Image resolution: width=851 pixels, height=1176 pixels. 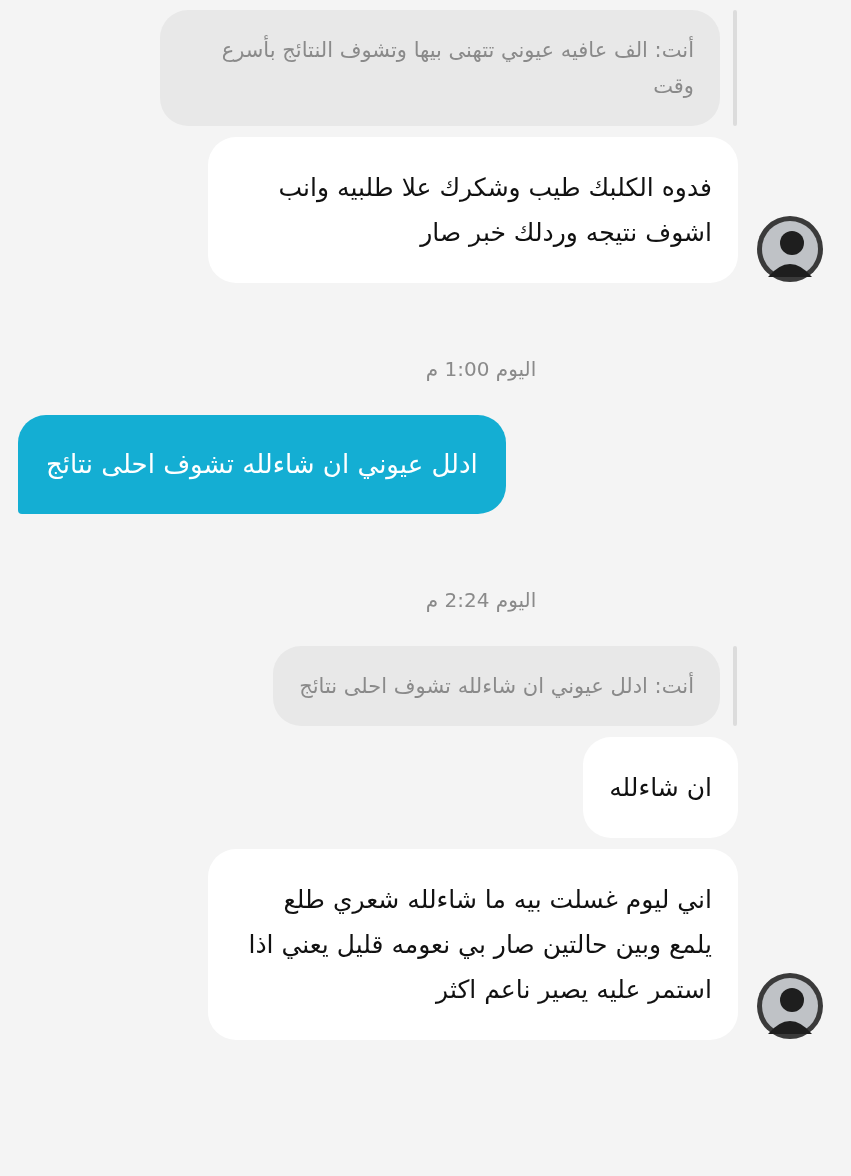 What do you see at coordinates (473, 944) in the screenshot?
I see `message-bubble: اني ليوم غسلت بيه ما شاءلله شعري طلع يلمع وبين حالتين صار بي نعومه قليل يعني اذا استمر عليه يصير ناعم اكثر` at bounding box center [473, 944].